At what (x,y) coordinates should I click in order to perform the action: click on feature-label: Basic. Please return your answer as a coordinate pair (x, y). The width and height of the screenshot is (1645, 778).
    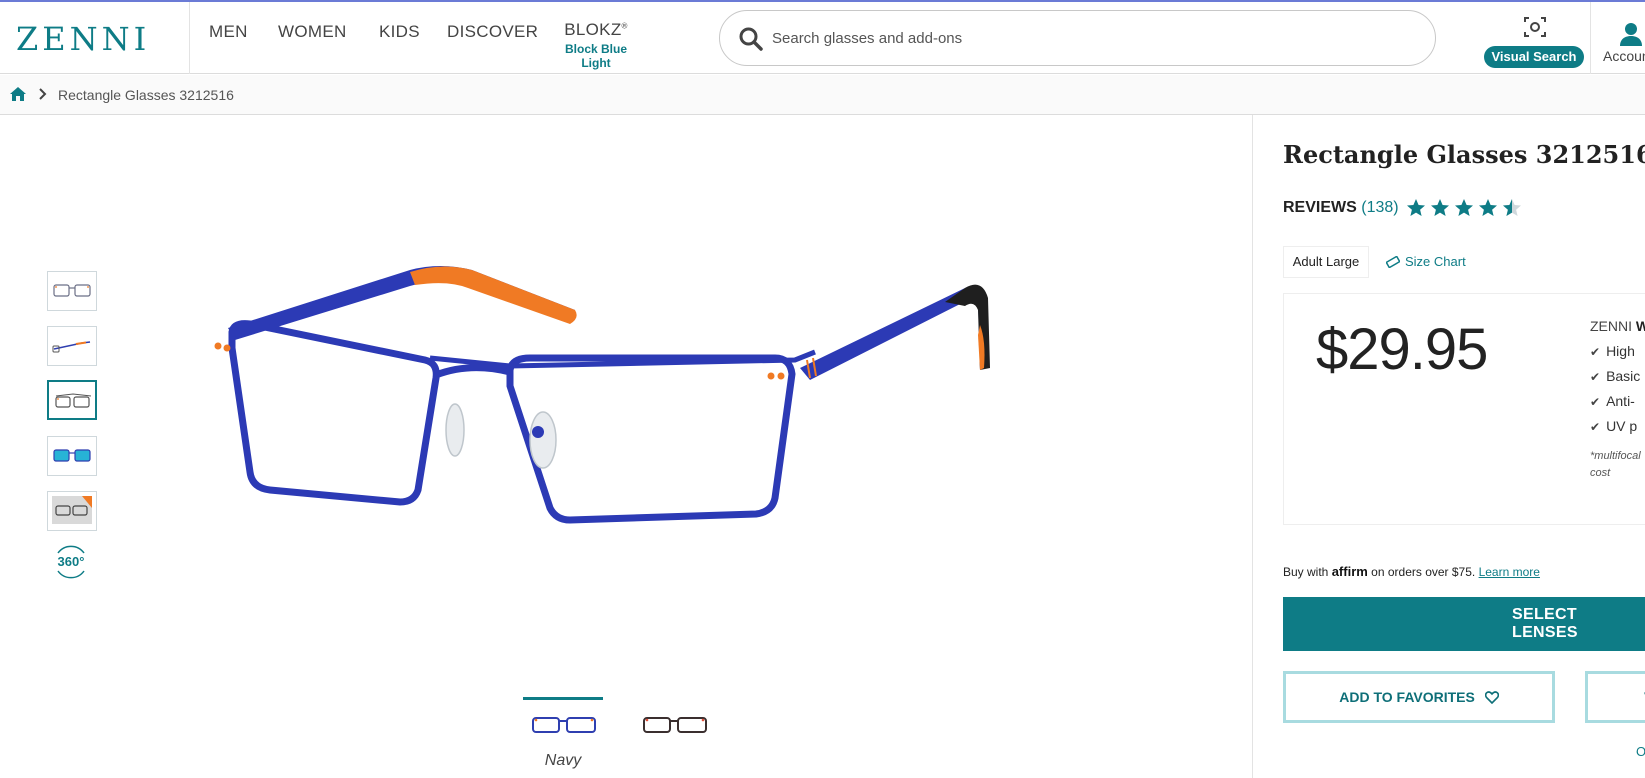
    Looking at the image, I should click on (1623, 376).